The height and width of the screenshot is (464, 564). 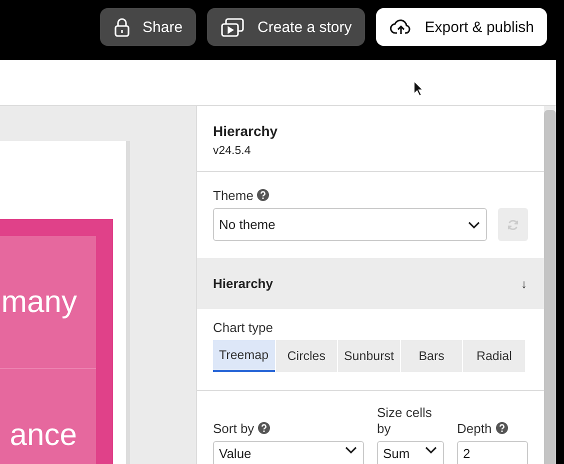 What do you see at coordinates (461, 27) in the screenshot?
I see `export-button: Export & publish` at bounding box center [461, 27].